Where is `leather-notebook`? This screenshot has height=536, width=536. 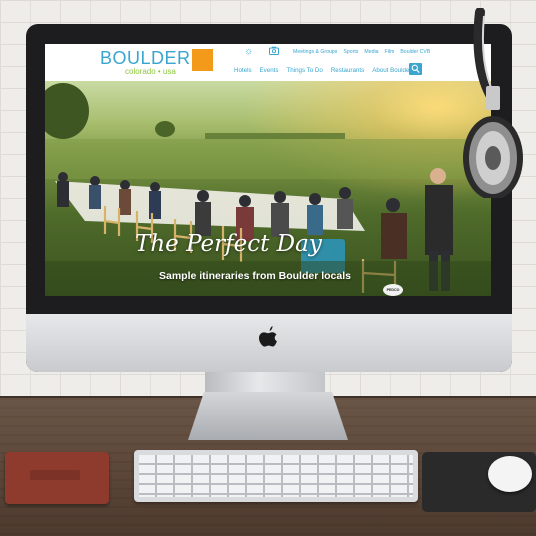
leather-notebook is located at coordinates (57, 478).